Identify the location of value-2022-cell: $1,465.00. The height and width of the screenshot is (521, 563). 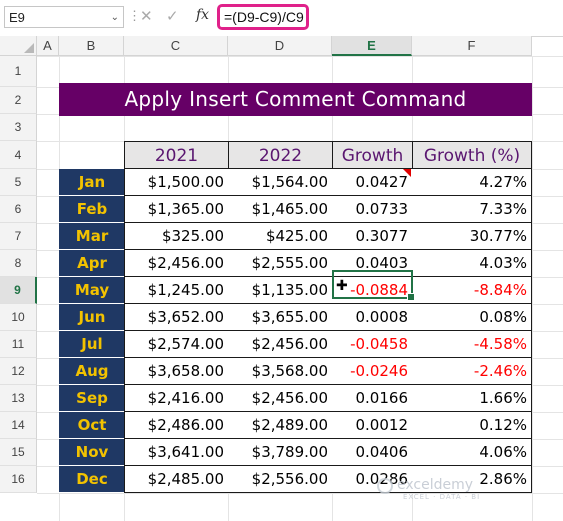
(280, 209).